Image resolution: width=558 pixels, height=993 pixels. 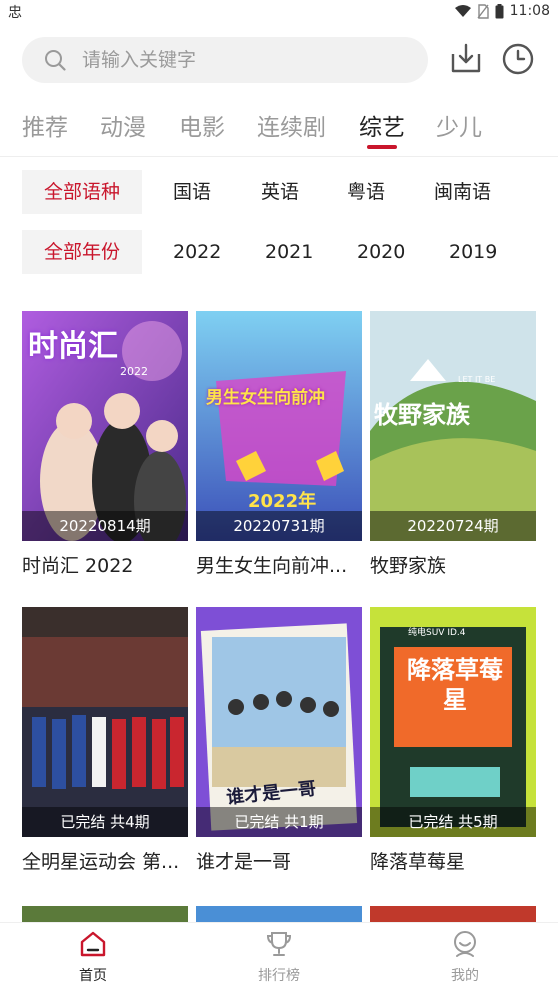 What do you see at coordinates (82, 252) in the screenshot?
I see `filter-year-all: 全部年份` at bounding box center [82, 252].